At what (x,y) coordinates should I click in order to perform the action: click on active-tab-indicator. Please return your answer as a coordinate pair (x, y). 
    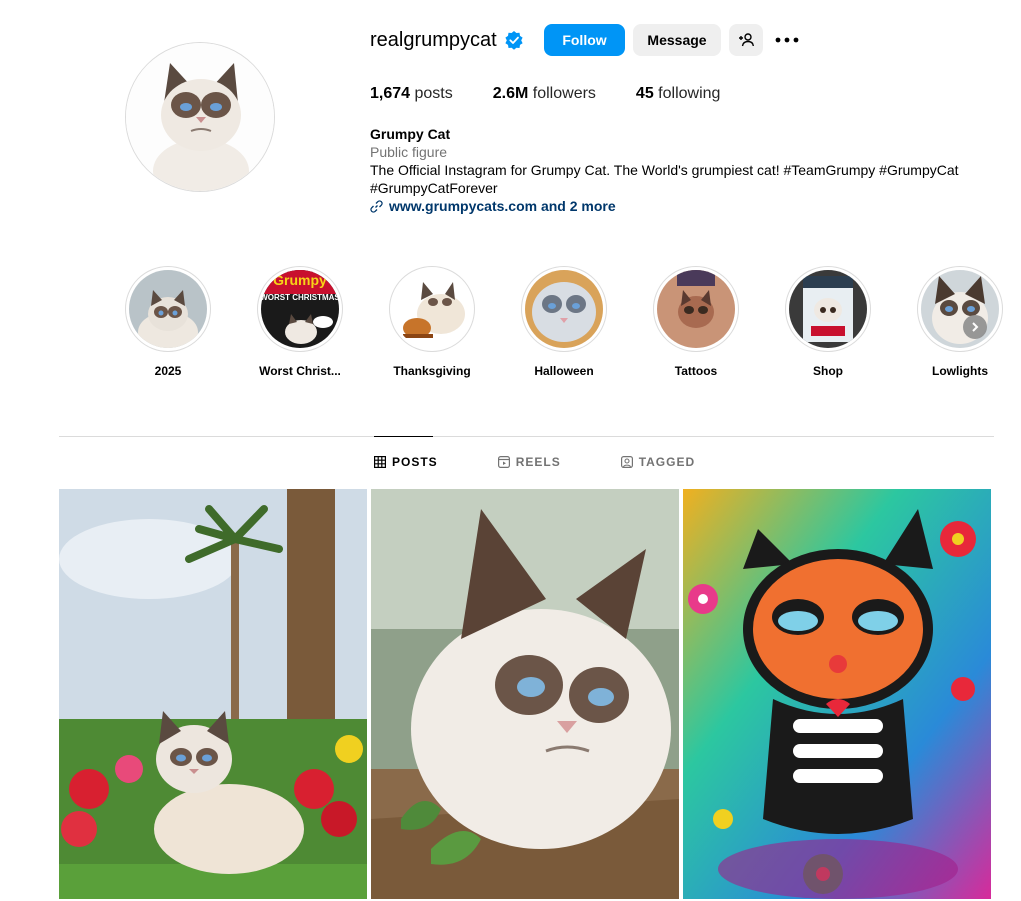
    Looking at the image, I should click on (403, 436).